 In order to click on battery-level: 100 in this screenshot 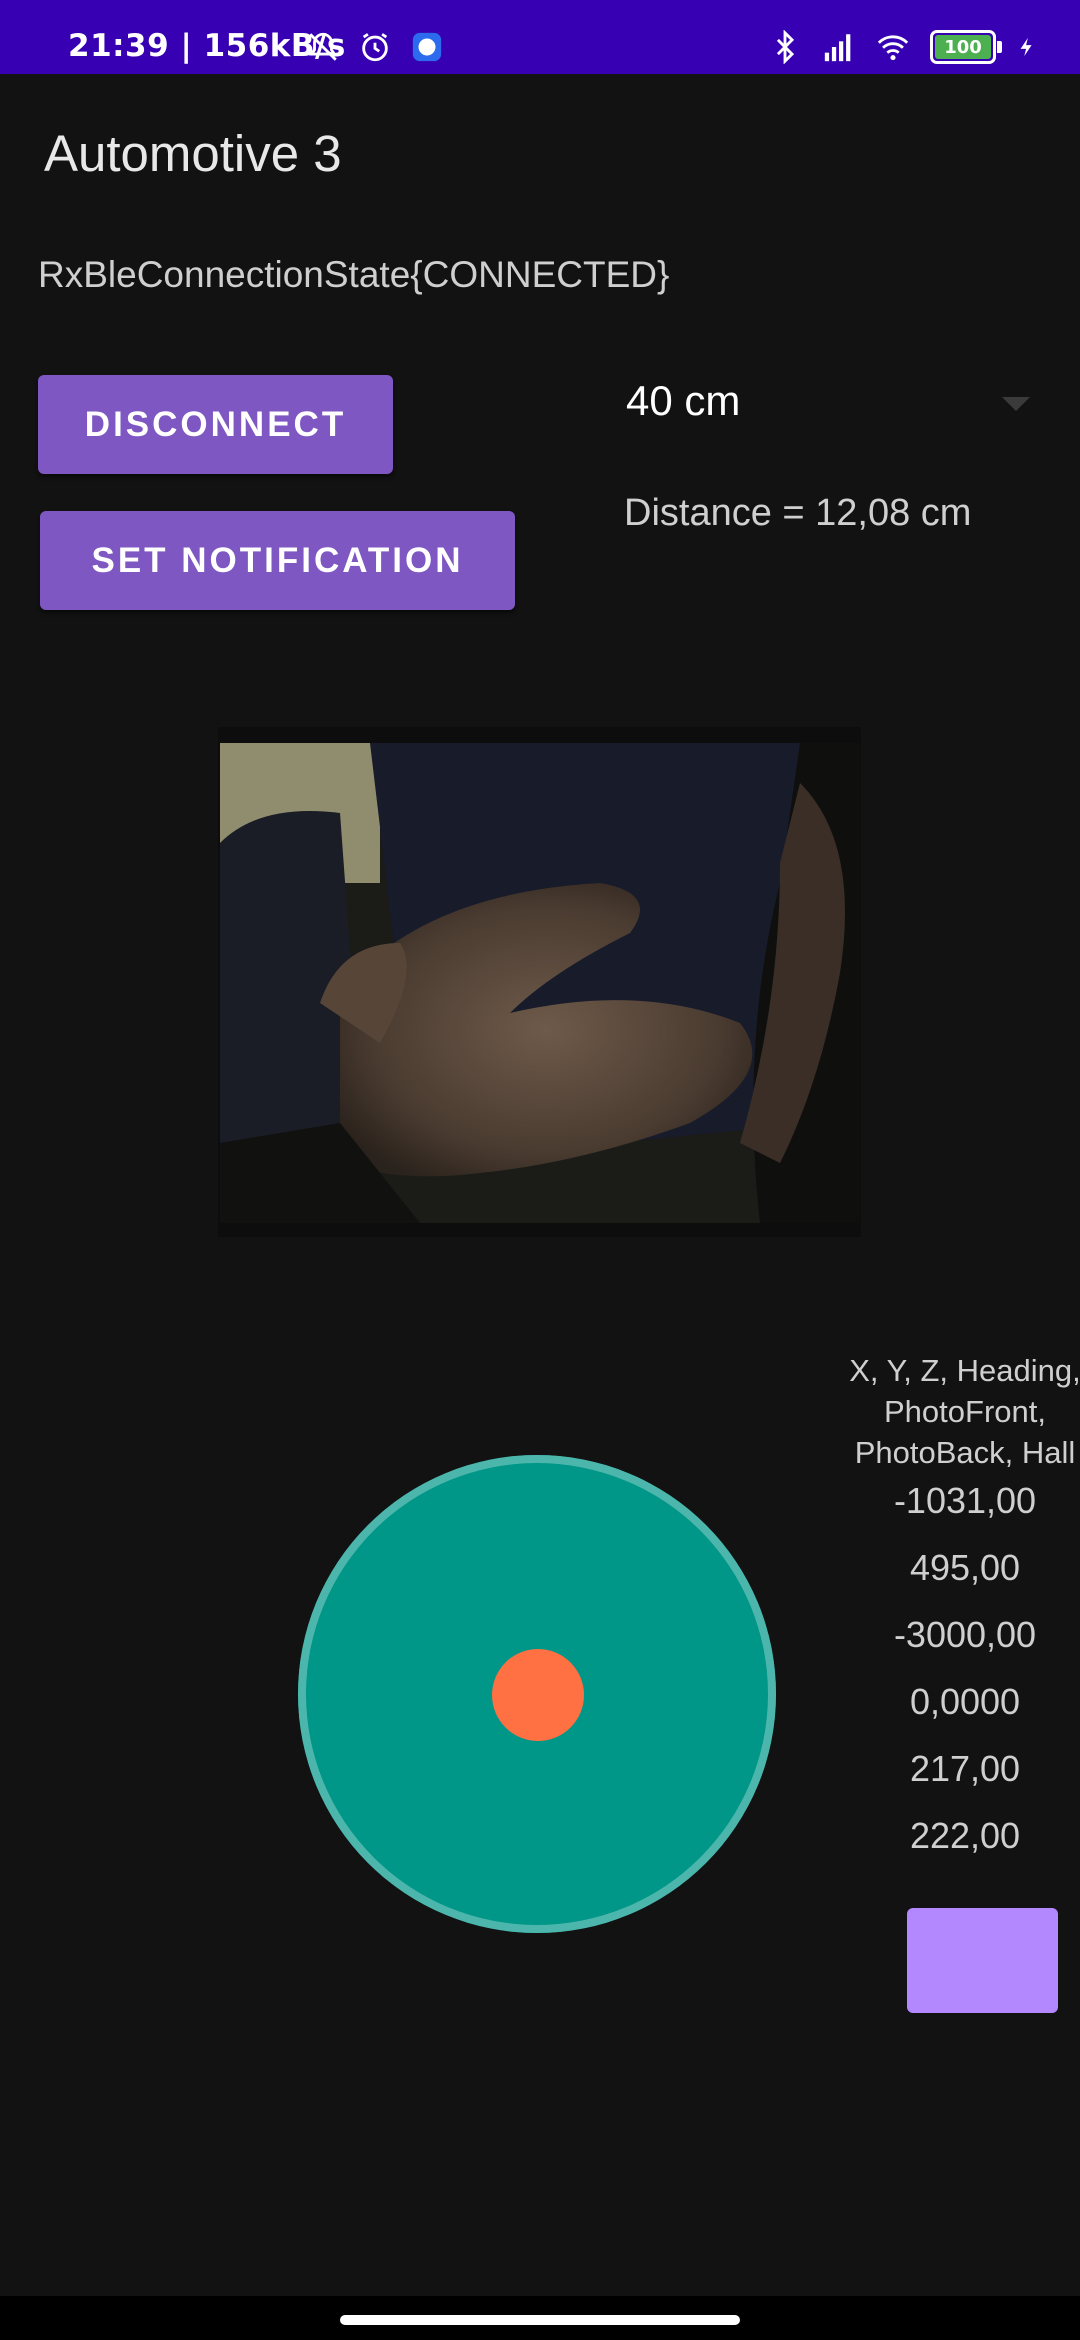, I will do `click(963, 47)`.